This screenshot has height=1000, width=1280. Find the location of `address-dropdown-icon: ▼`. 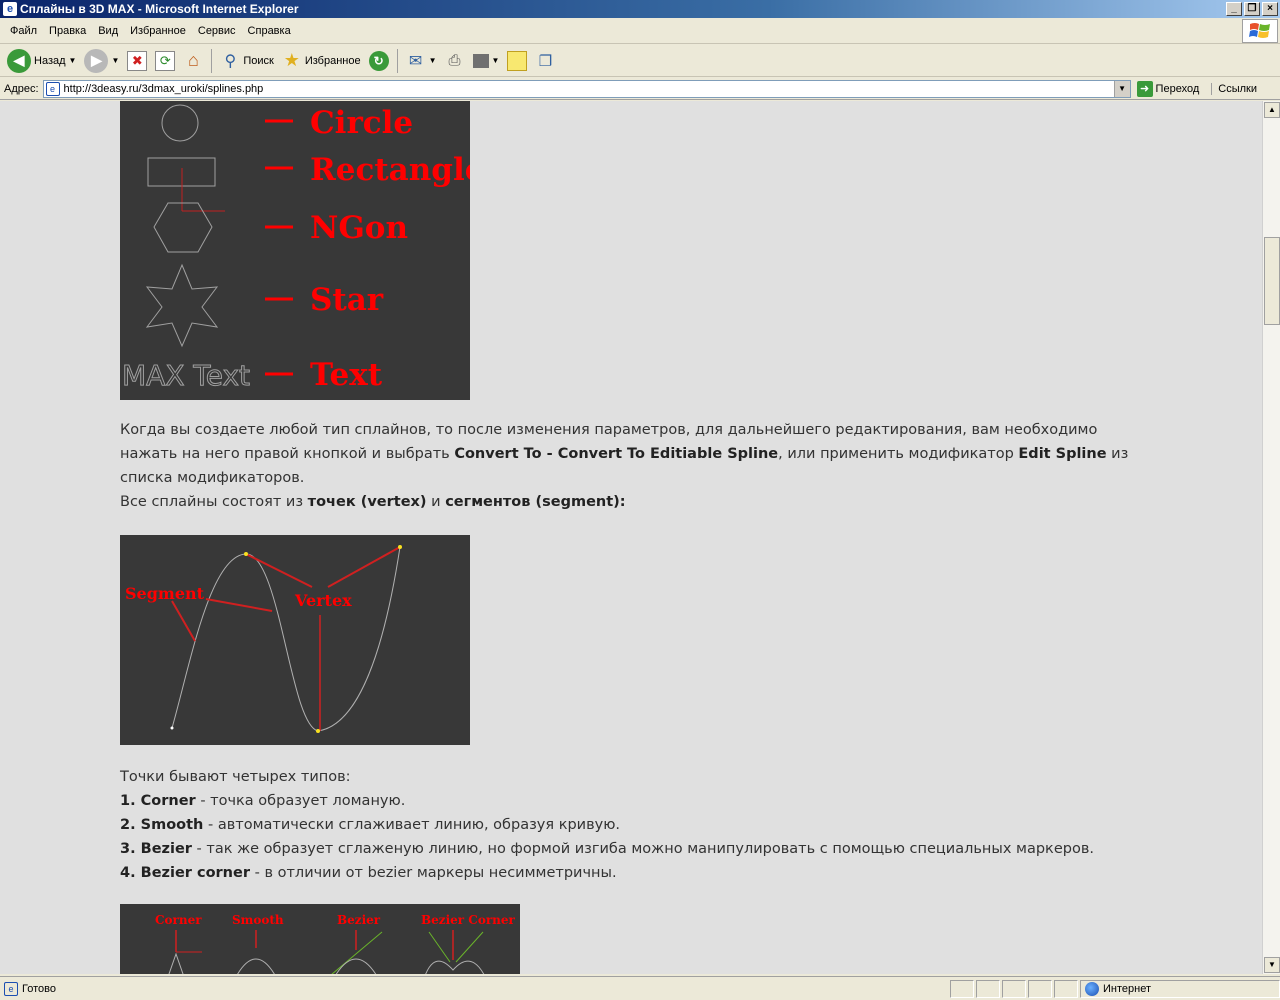

address-dropdown-icon: ▼ is located at coordinates (1121, 88).